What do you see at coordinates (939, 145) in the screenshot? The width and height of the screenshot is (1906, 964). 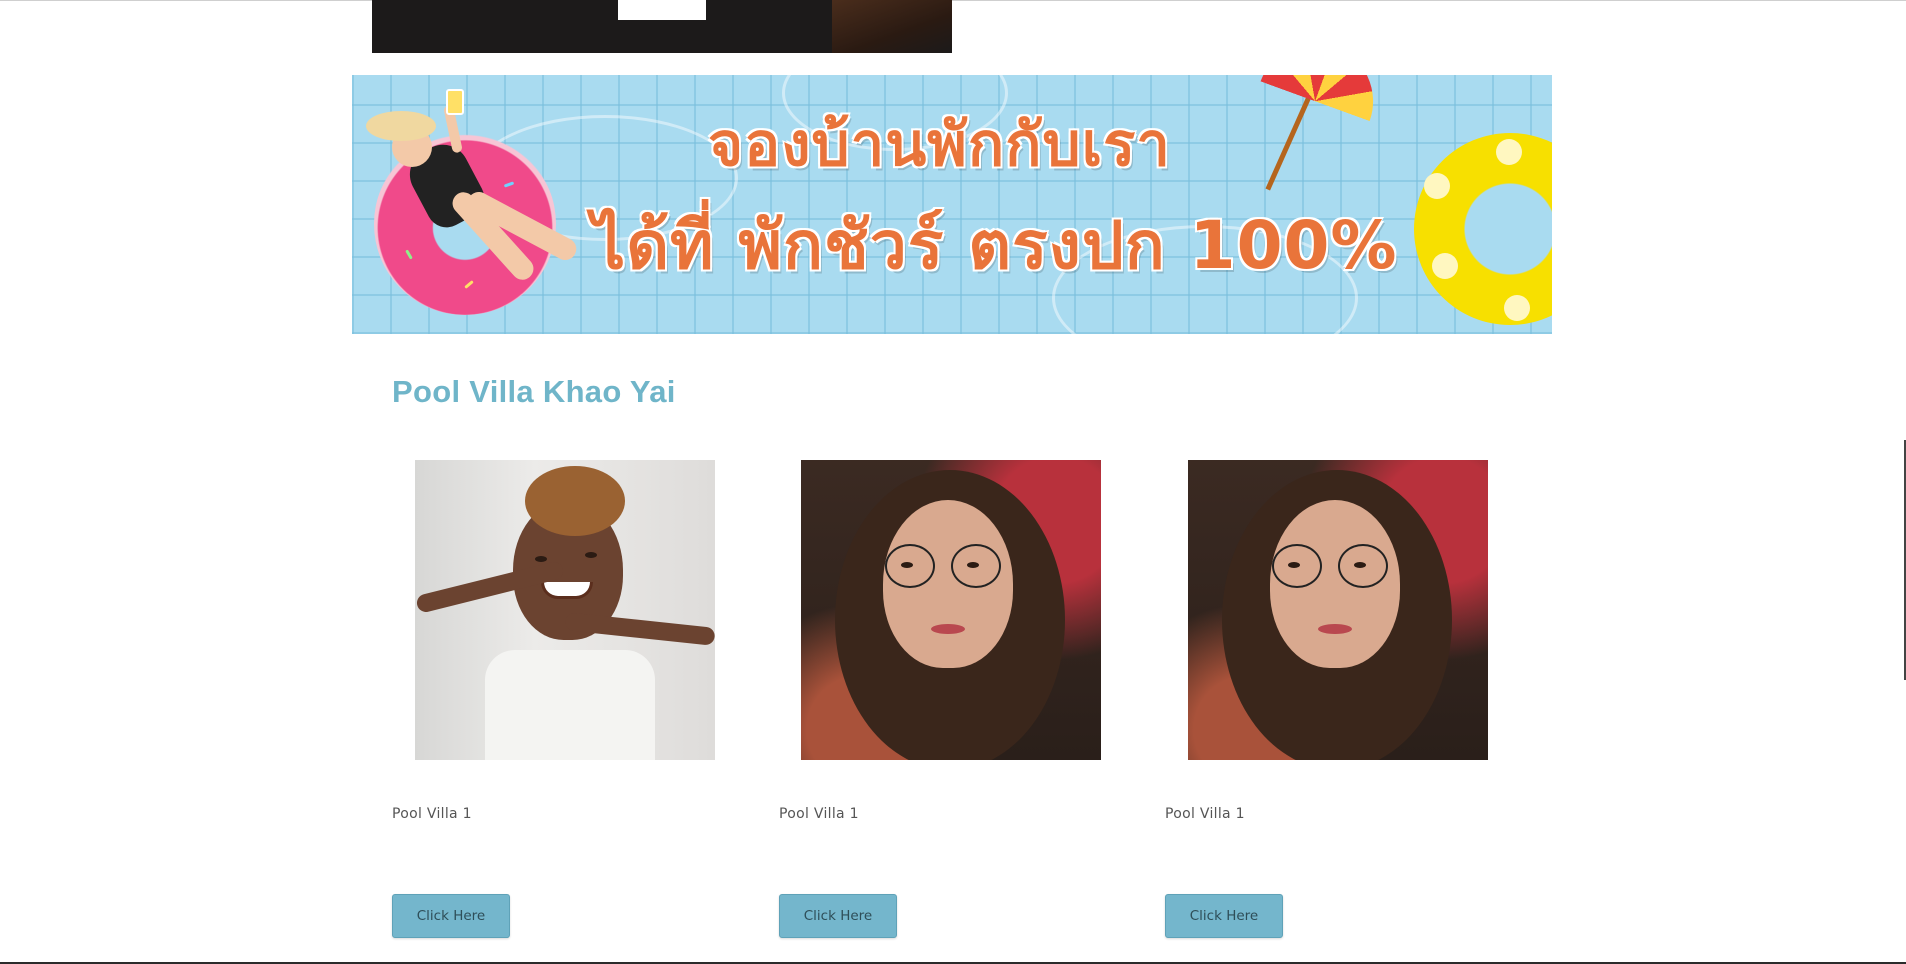 I see `banner-headline: จองบ้านพักกับเรา` at bounding box center [939, 145].